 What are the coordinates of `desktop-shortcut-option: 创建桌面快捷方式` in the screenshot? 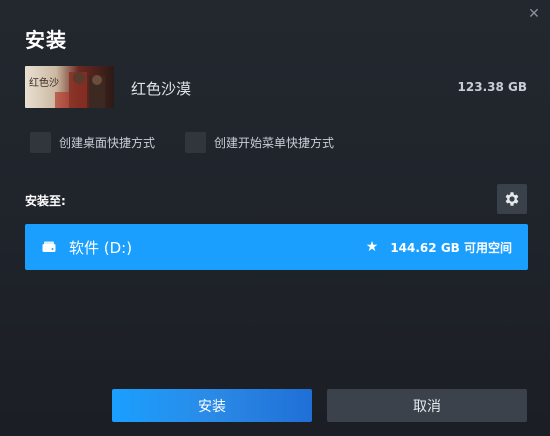 It's located at (92, 142).